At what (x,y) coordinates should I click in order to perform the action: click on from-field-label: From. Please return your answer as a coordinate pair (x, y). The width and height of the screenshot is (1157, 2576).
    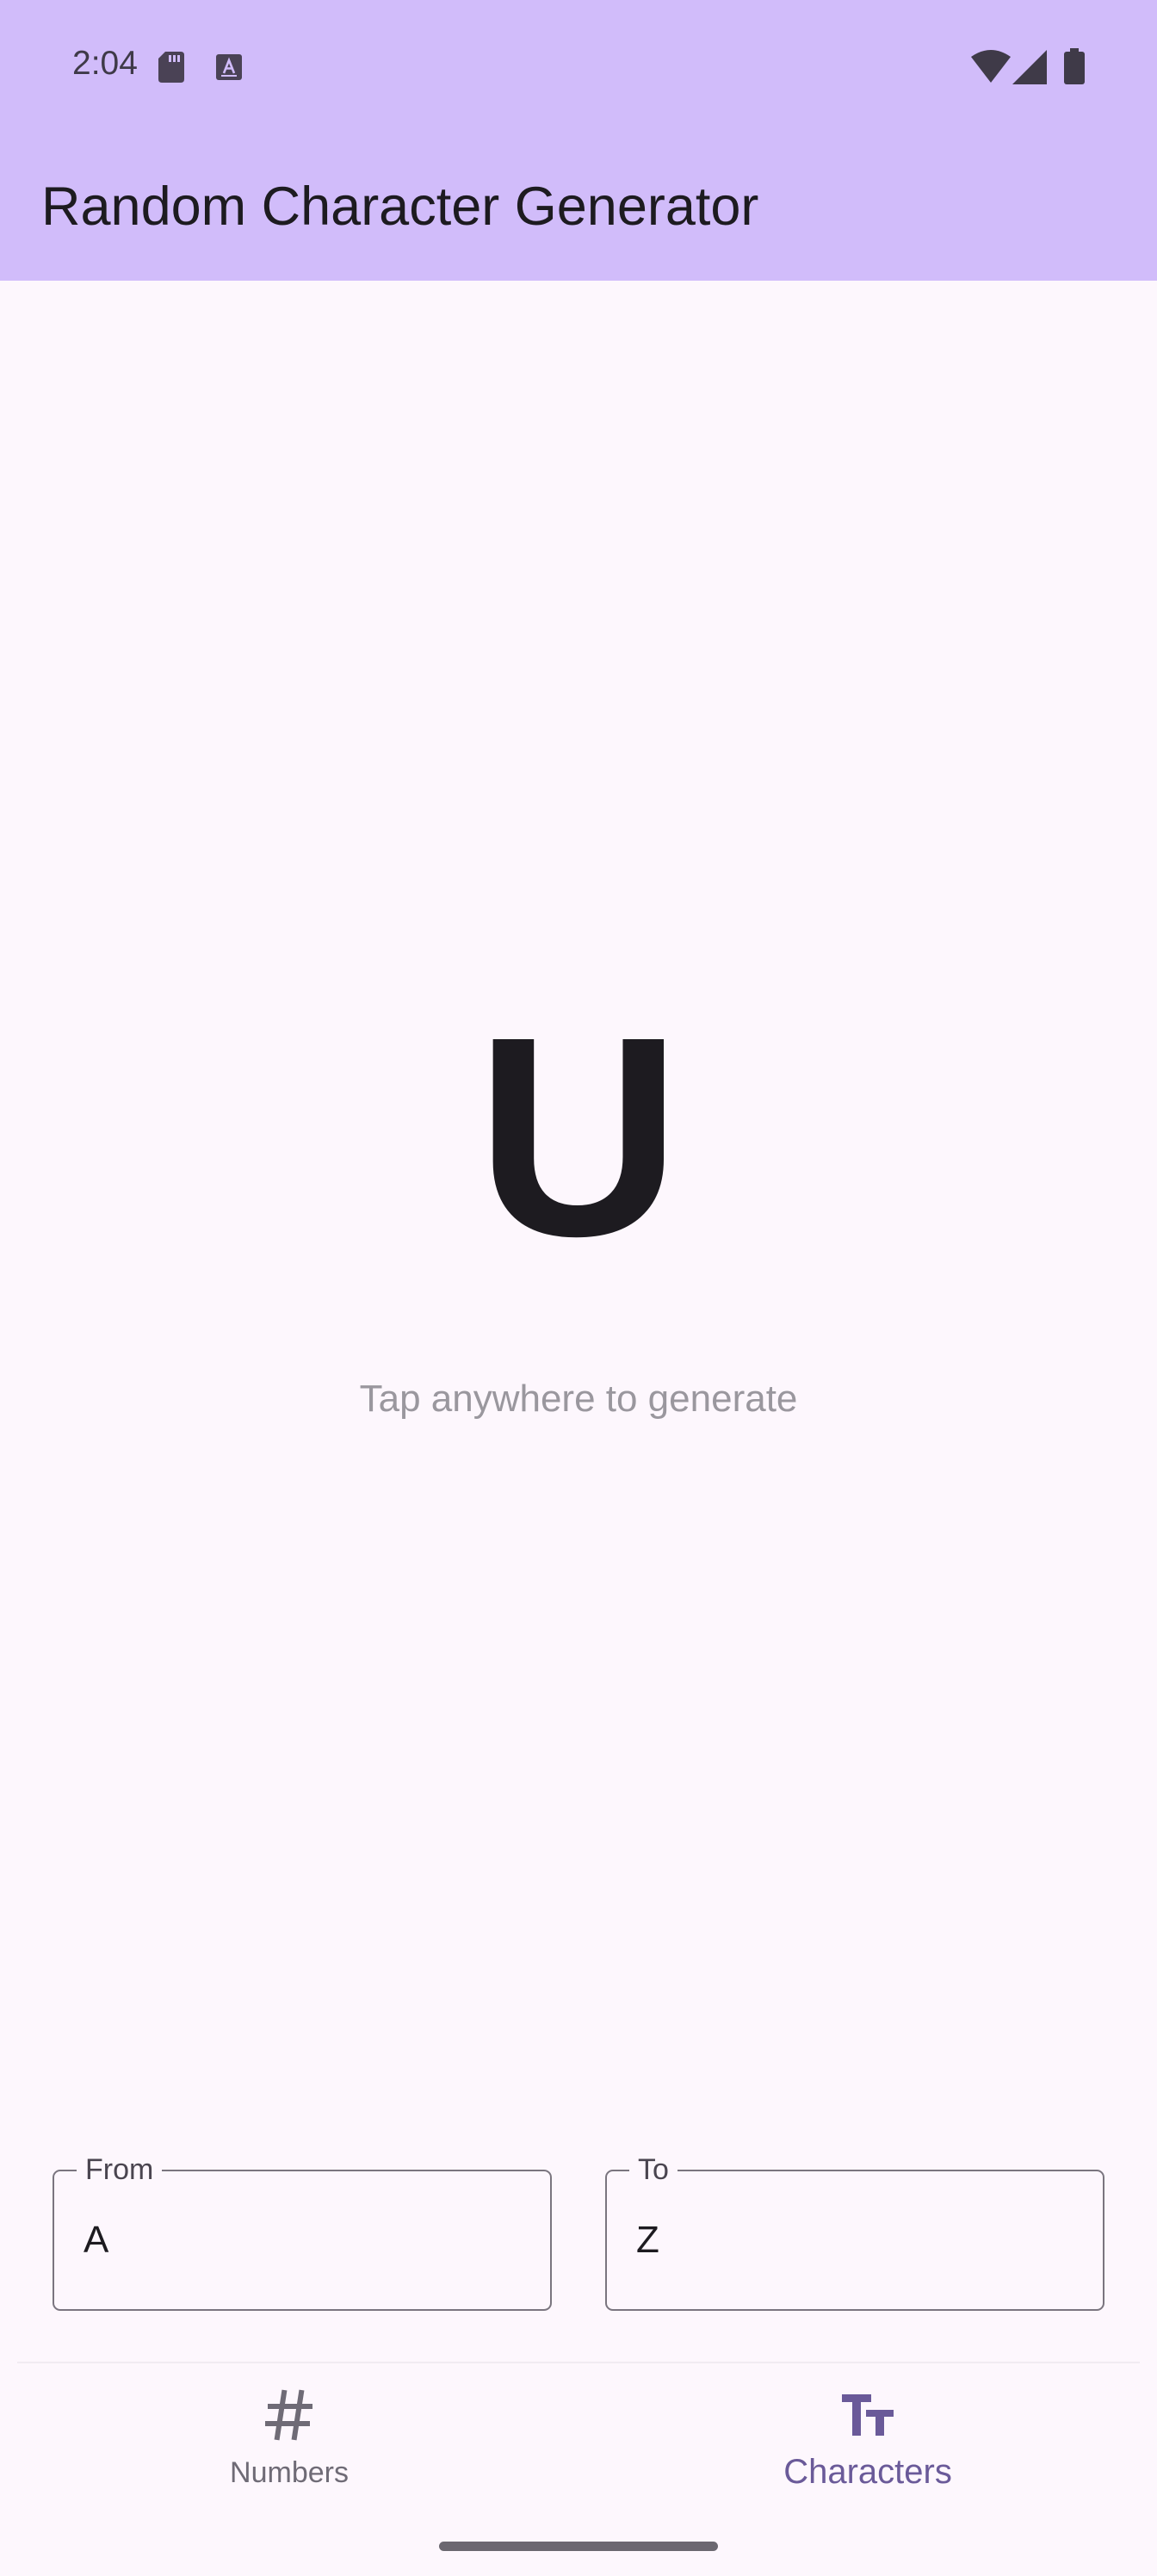
    Looking at the image, I should click on (120, 2169).